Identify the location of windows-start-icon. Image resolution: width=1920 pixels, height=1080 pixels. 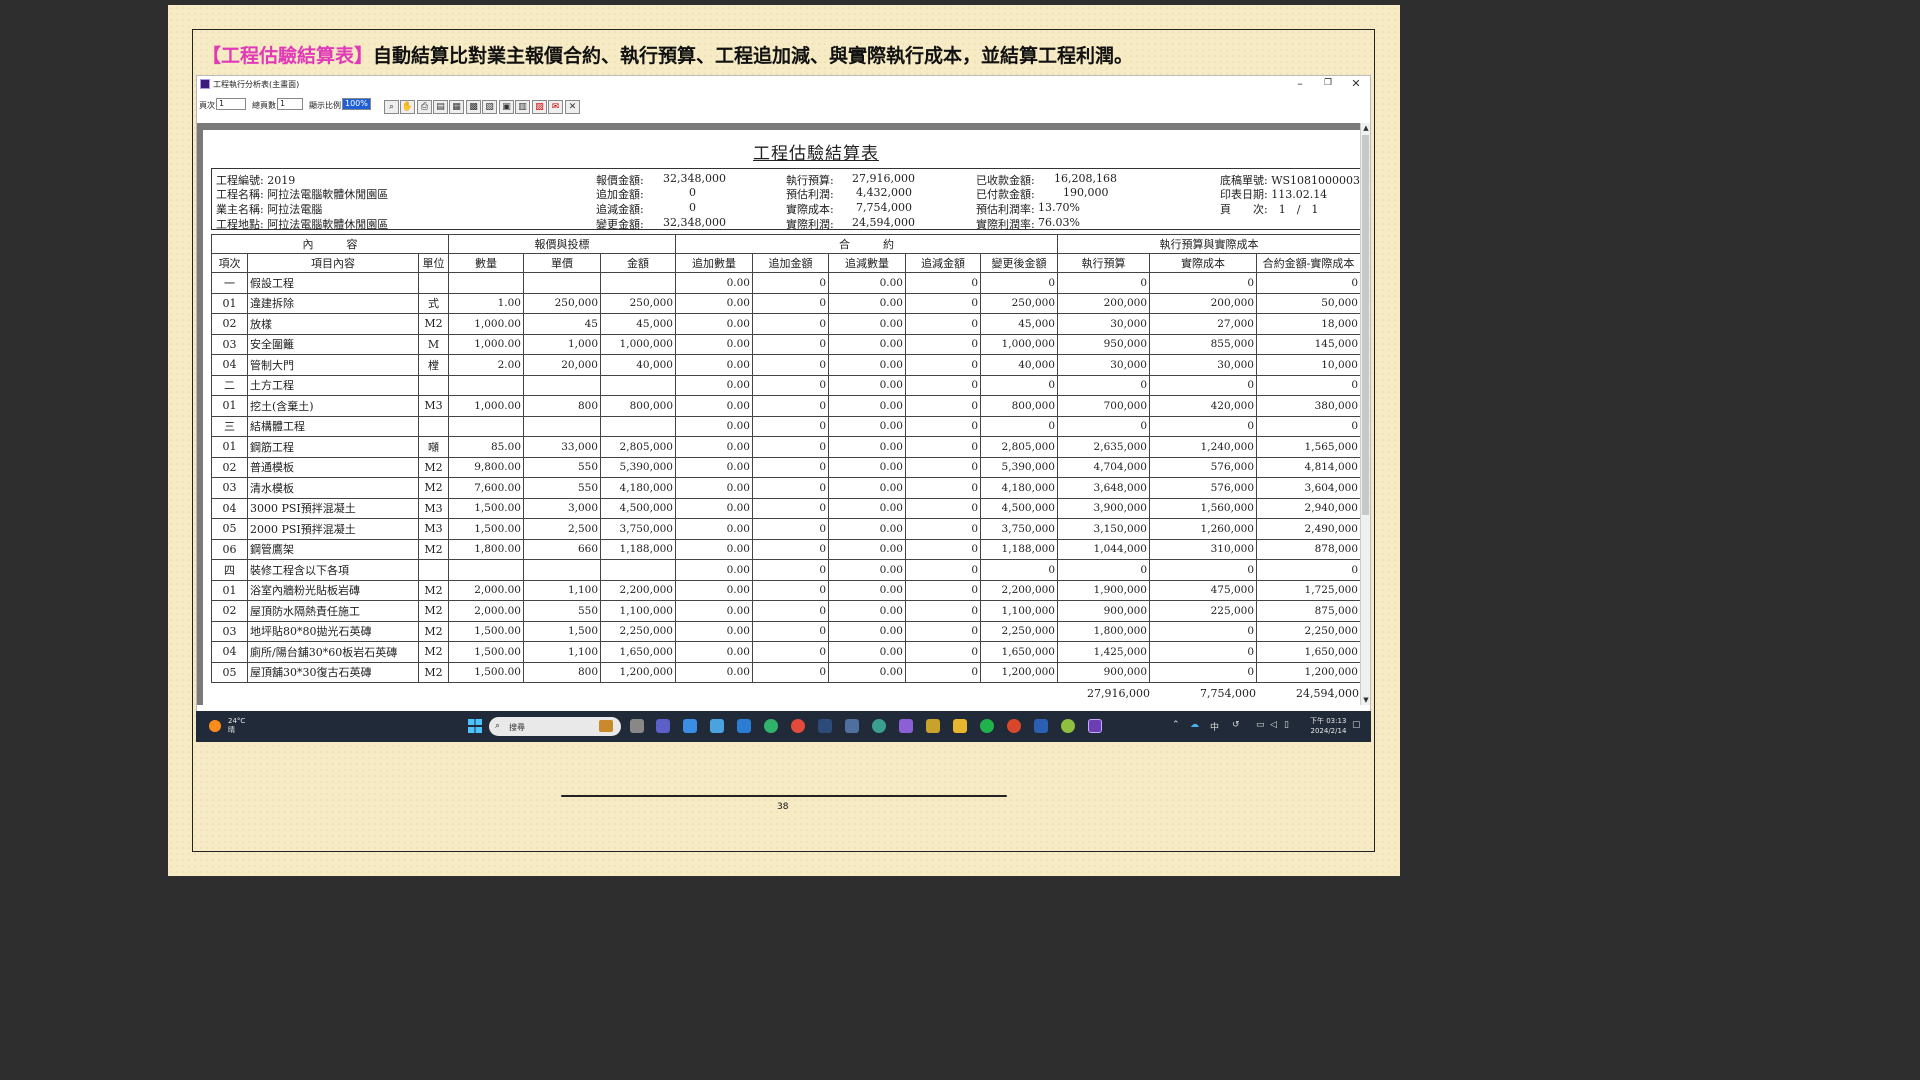
(475, 726).